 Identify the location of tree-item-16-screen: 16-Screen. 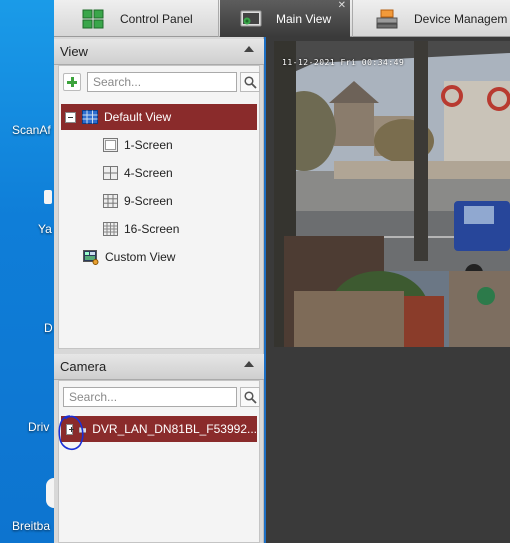
(141, 229).